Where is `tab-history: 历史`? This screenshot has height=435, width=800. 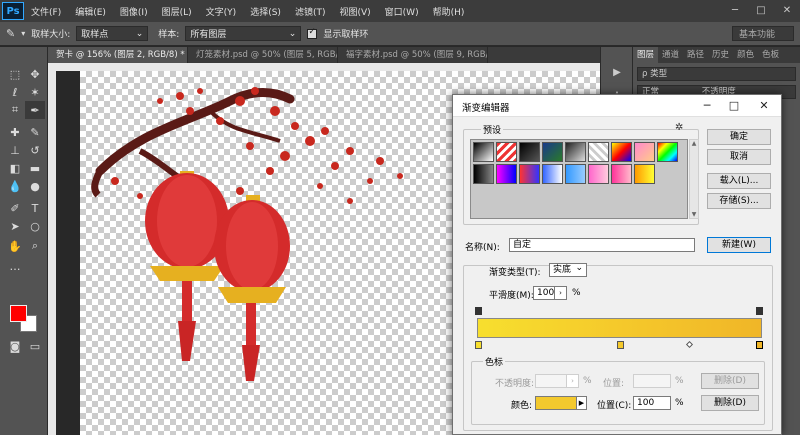 tab-history: 历史 is located at coordinates (720, 55).